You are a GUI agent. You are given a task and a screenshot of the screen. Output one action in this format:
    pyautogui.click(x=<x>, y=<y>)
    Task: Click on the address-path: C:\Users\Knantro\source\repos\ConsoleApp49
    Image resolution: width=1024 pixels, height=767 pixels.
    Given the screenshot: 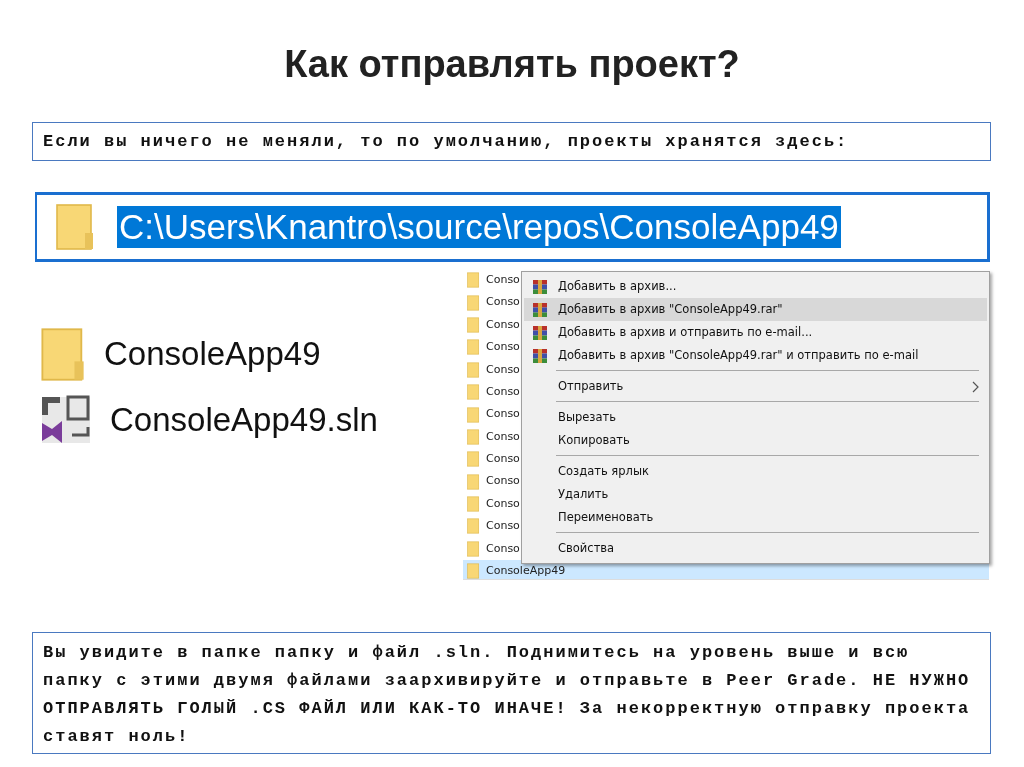 What is the action you would take?
    pyautogui.click(x=479, y=227)
    